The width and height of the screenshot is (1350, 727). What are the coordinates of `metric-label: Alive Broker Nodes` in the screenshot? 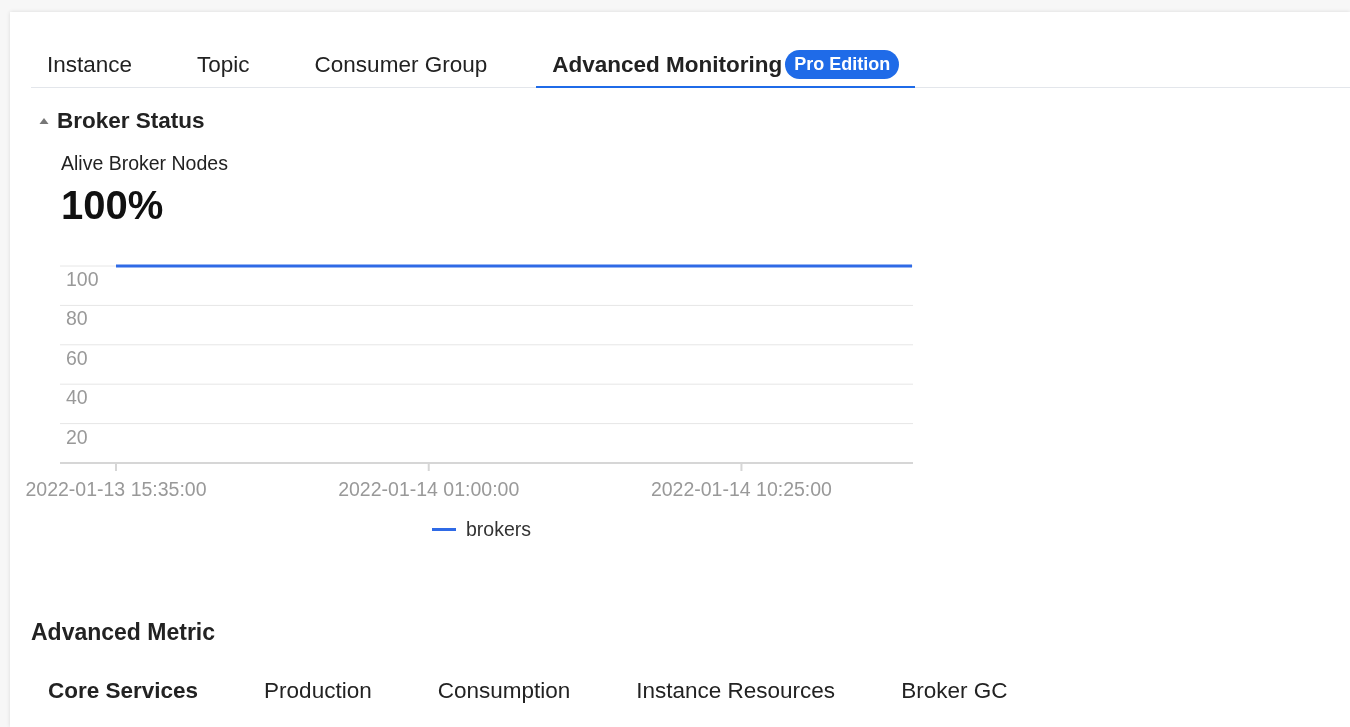 It's located at (145, 163).